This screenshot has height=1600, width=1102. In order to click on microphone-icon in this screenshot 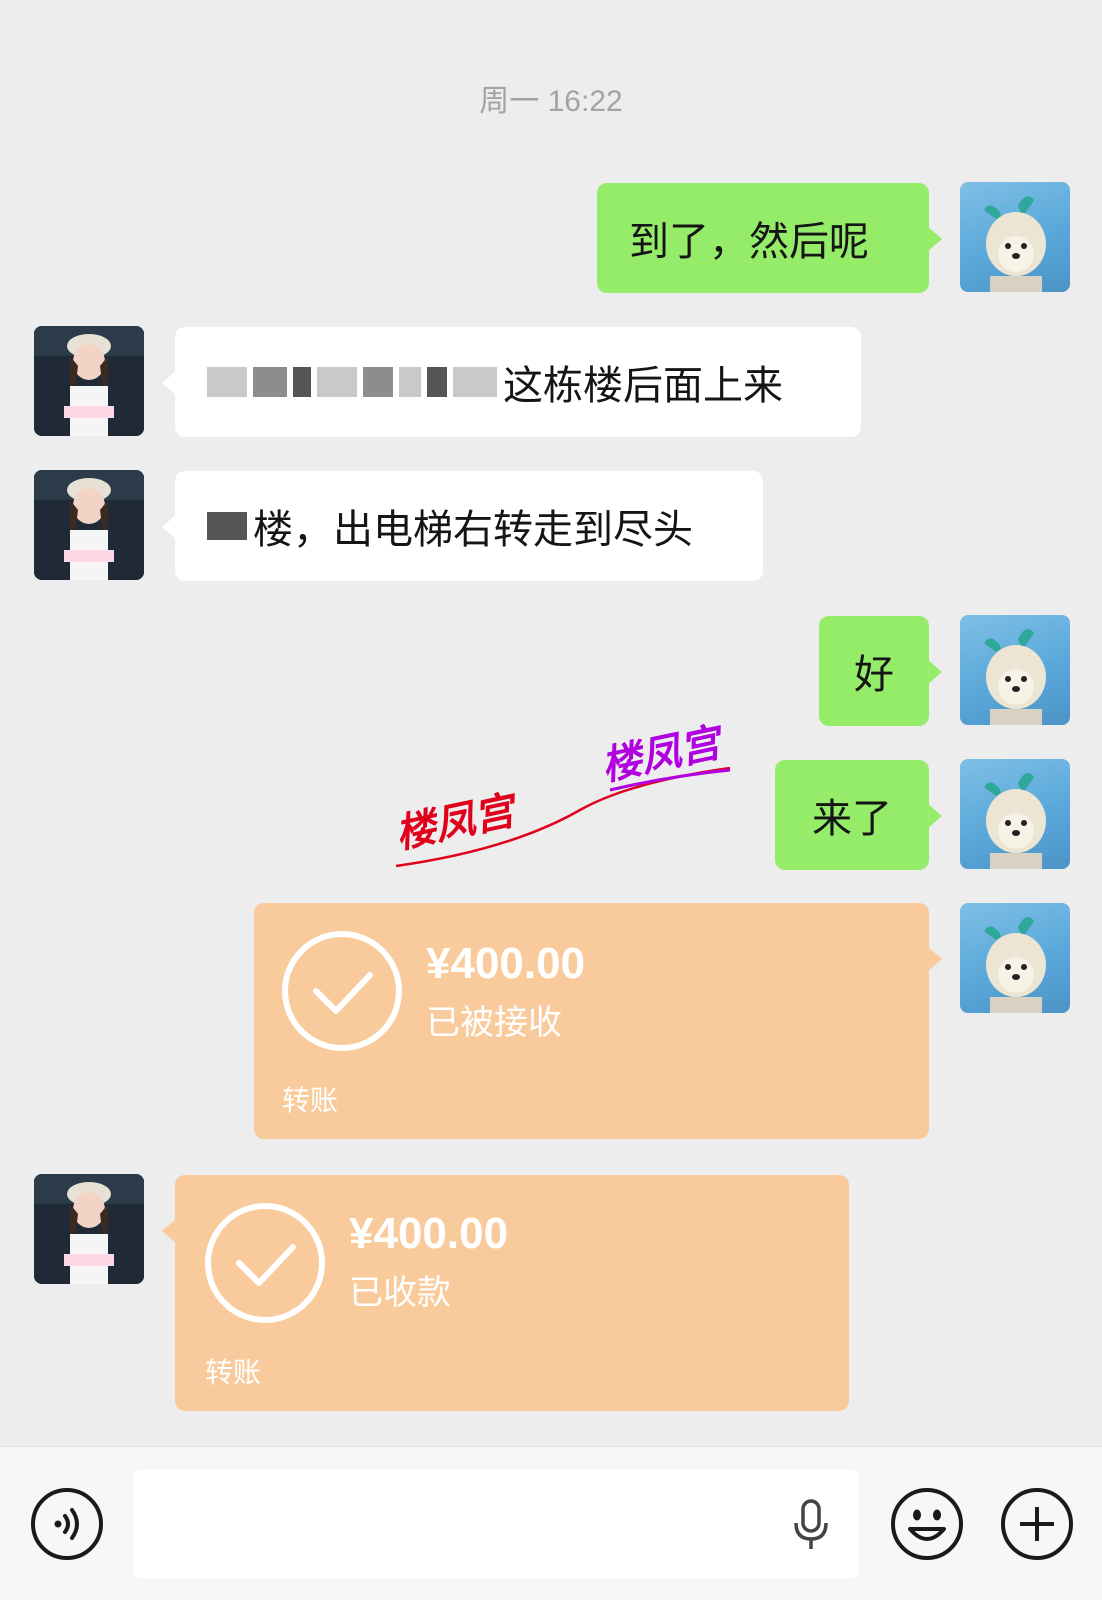, I will do `click(811, 1526)`.